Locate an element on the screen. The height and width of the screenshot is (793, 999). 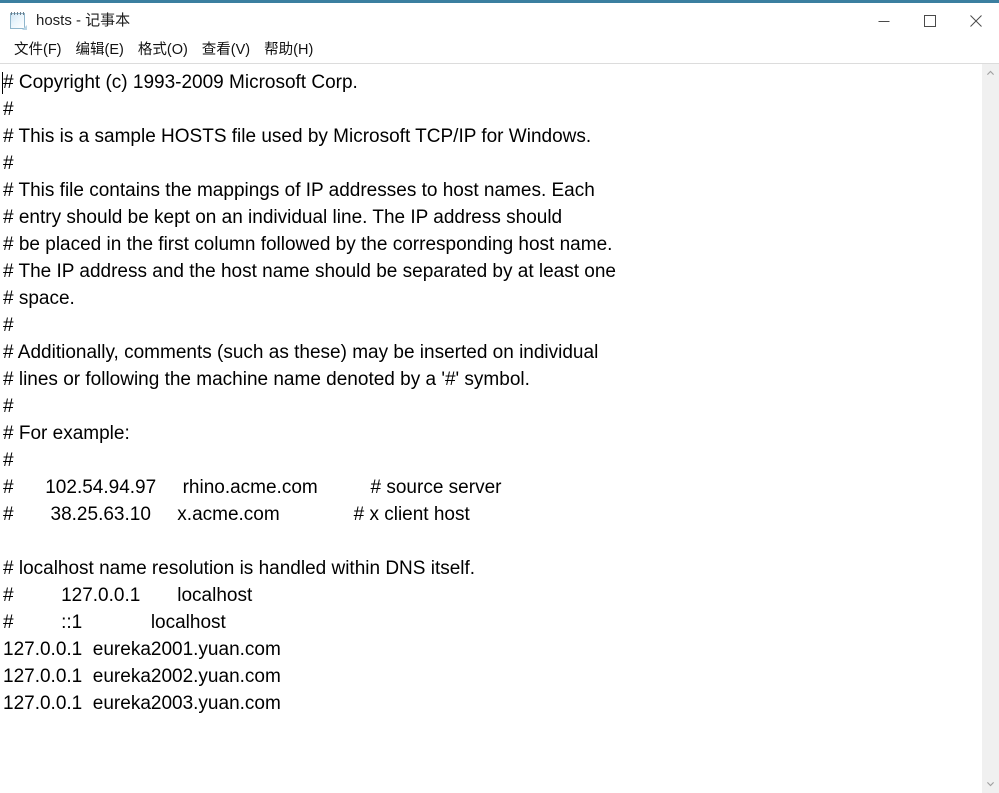
text-line: 127.0.0.1 eureka2003.yuan.com is located at coordinates (142, 703).